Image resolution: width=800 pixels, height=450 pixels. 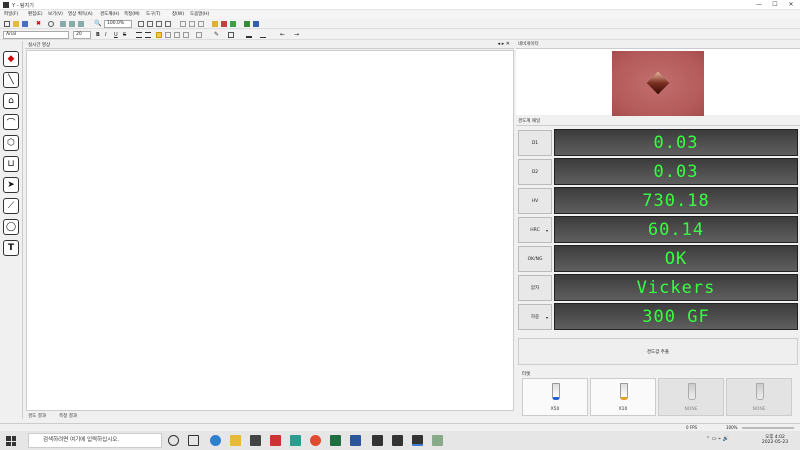 What do you see at coordinates (658, 122) in the screenshot?
I see `hardness-panel-title: 경도계 패널` at bounding box center [658, 122].